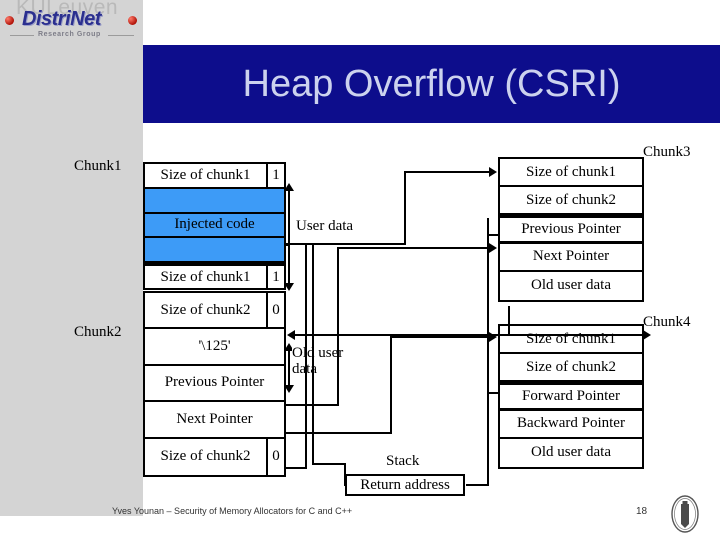 This screenshot has height=541, width=720. I want to click on label-old-user-data: Old user data, so click(325, 361).